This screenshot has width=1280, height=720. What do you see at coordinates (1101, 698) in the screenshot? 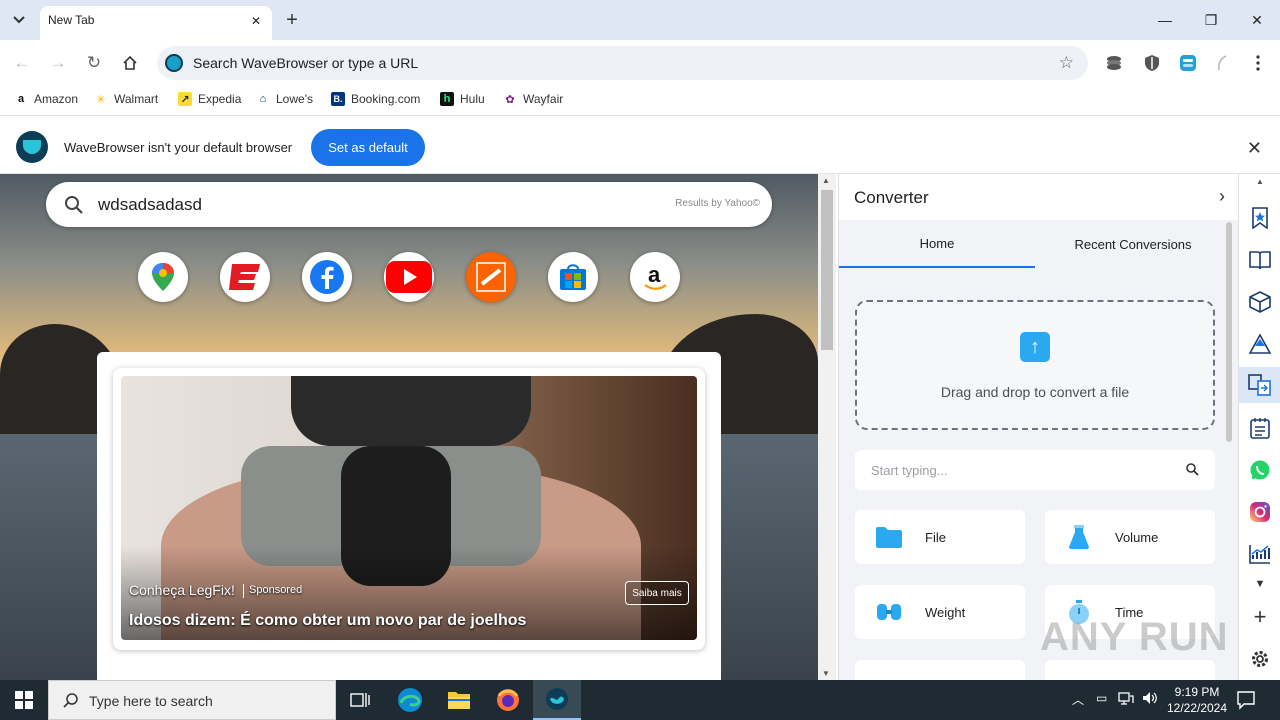
I see `tray-network-adapter-icon: ▭` at bounding box center [1101, 698].